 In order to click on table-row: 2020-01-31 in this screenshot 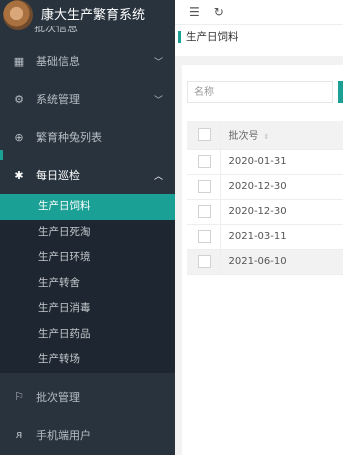, I will do `click(265, 162)`.